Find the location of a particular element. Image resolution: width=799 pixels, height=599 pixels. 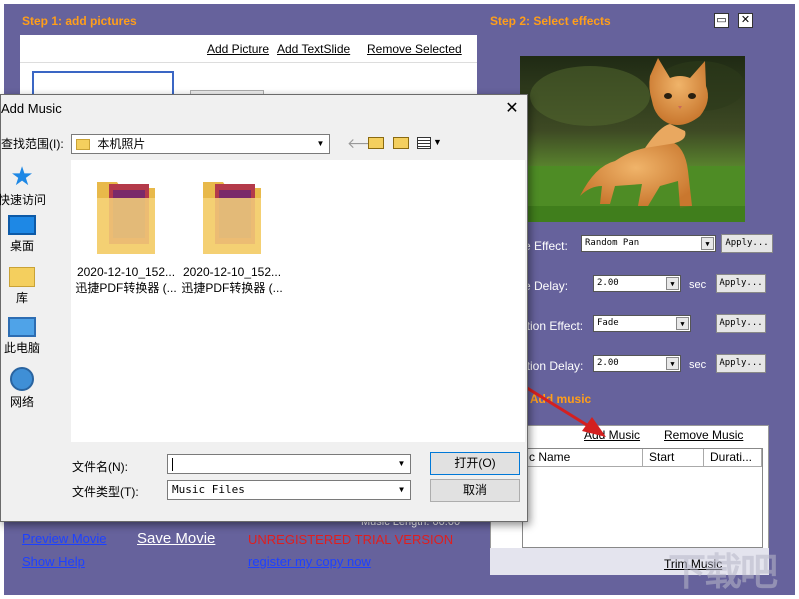

add-picture-link: Add Picture is located at coordinates (238, 49).